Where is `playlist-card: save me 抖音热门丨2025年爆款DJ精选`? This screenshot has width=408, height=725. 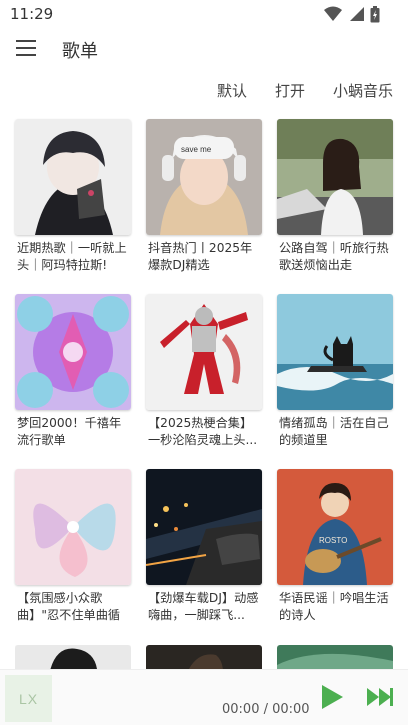 playlist-card: save me 抖音热门丨2025年爆款DJ精选 is located at coordinates (204, 201).